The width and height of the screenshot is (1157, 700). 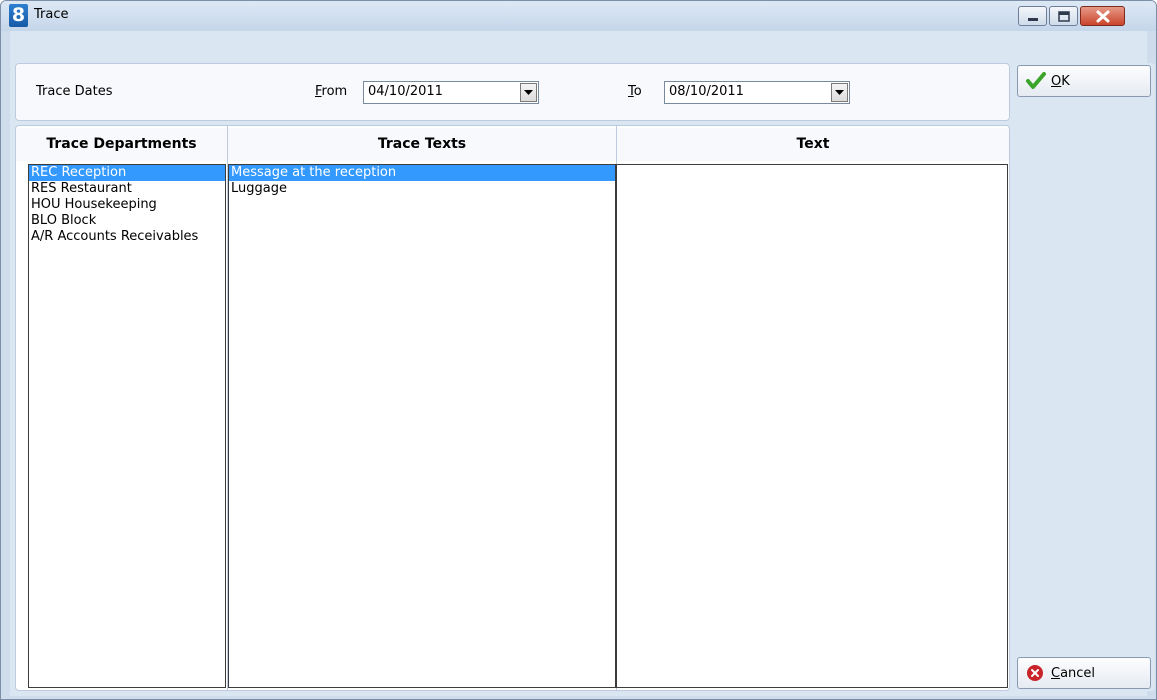 What do you see at coordinates (334, 91) in the screenshot?
I see `from-label-rest: rom` at bounding box center [334, 91].